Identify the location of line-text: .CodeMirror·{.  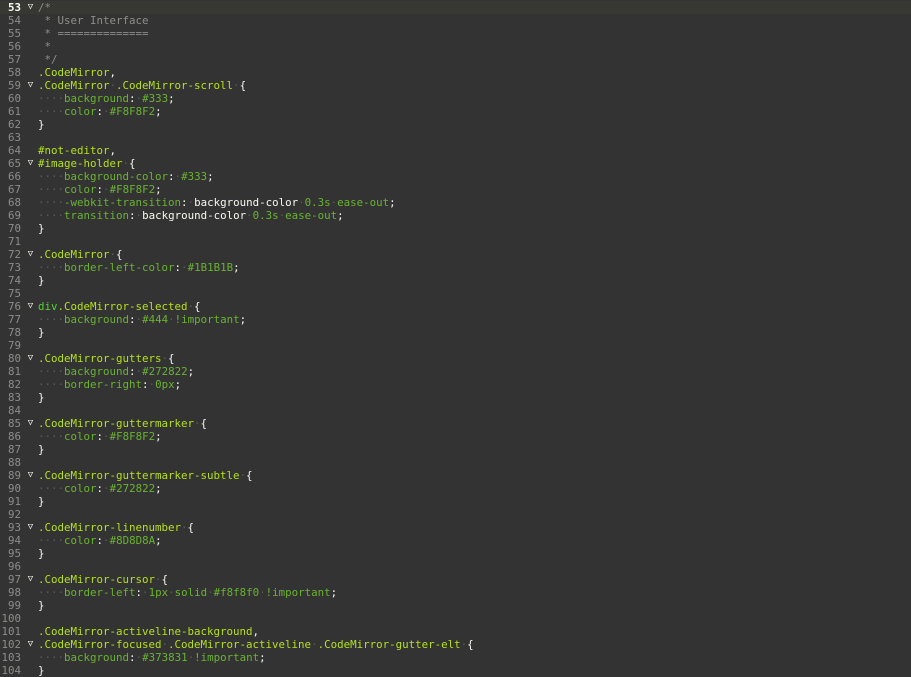
(80, 254).